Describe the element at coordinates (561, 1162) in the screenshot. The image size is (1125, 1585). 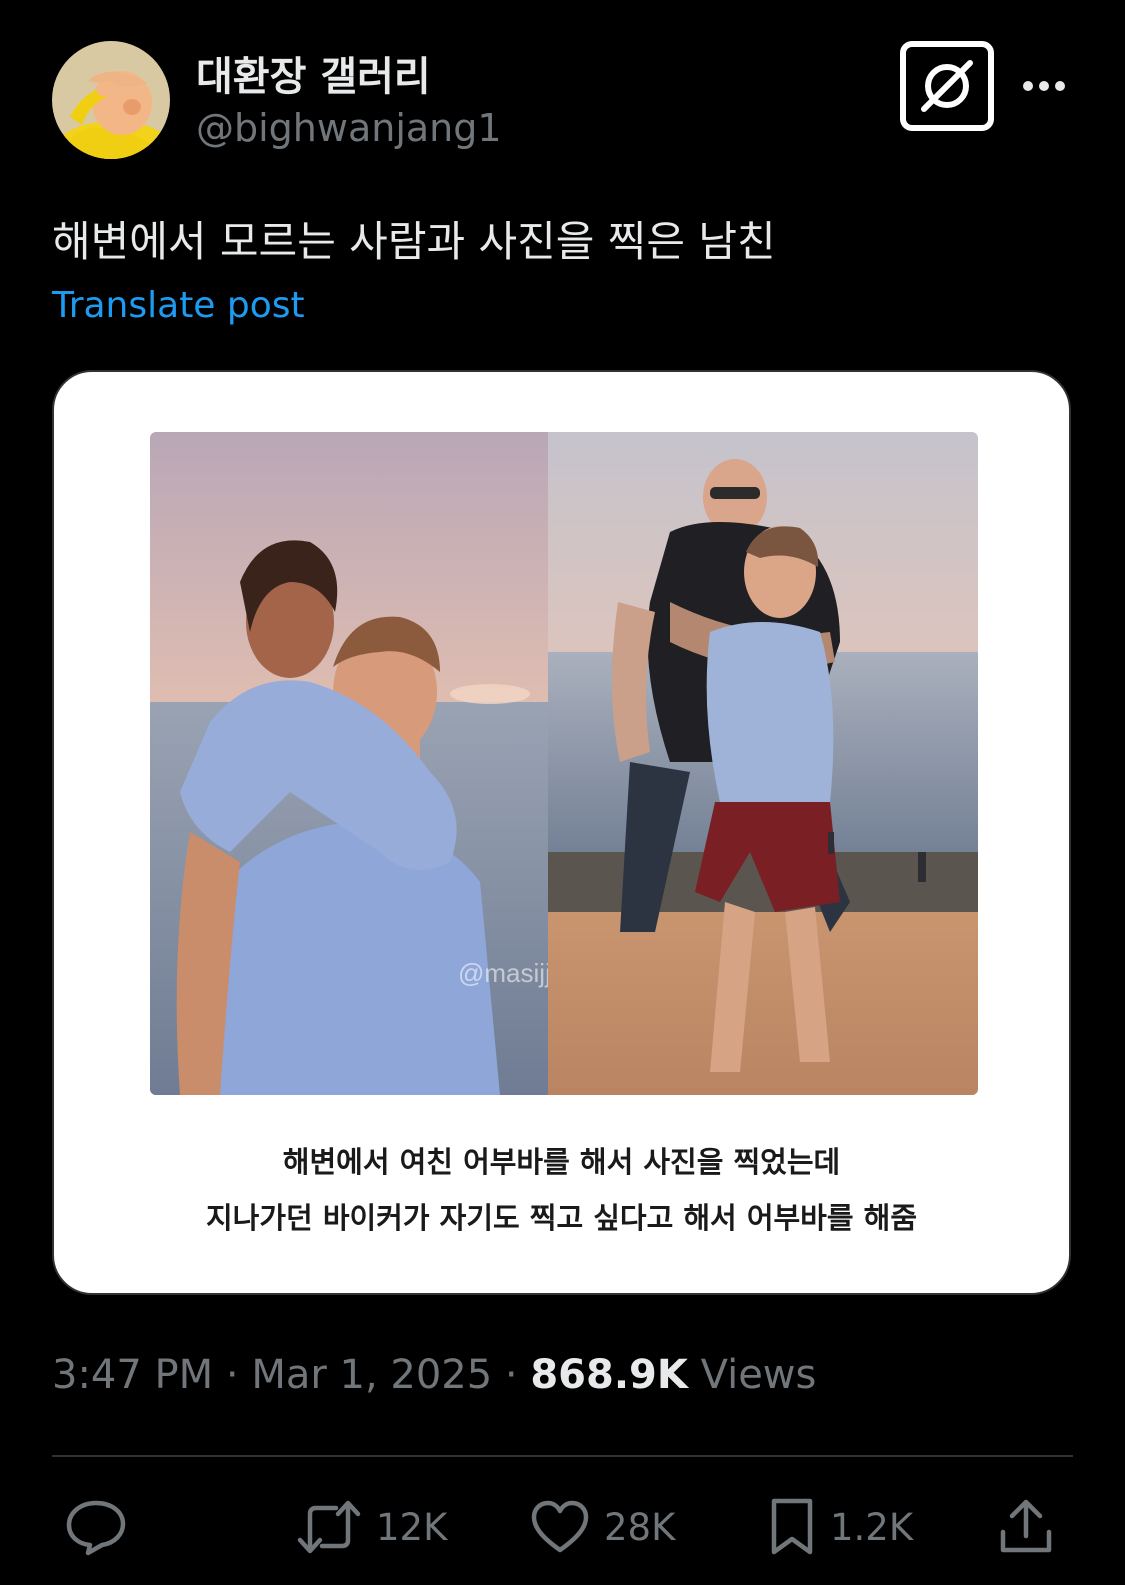
I see `media-caption-line-1: 해변에서 여친 어부바를 해서 사진을 찍었는데` at that location.